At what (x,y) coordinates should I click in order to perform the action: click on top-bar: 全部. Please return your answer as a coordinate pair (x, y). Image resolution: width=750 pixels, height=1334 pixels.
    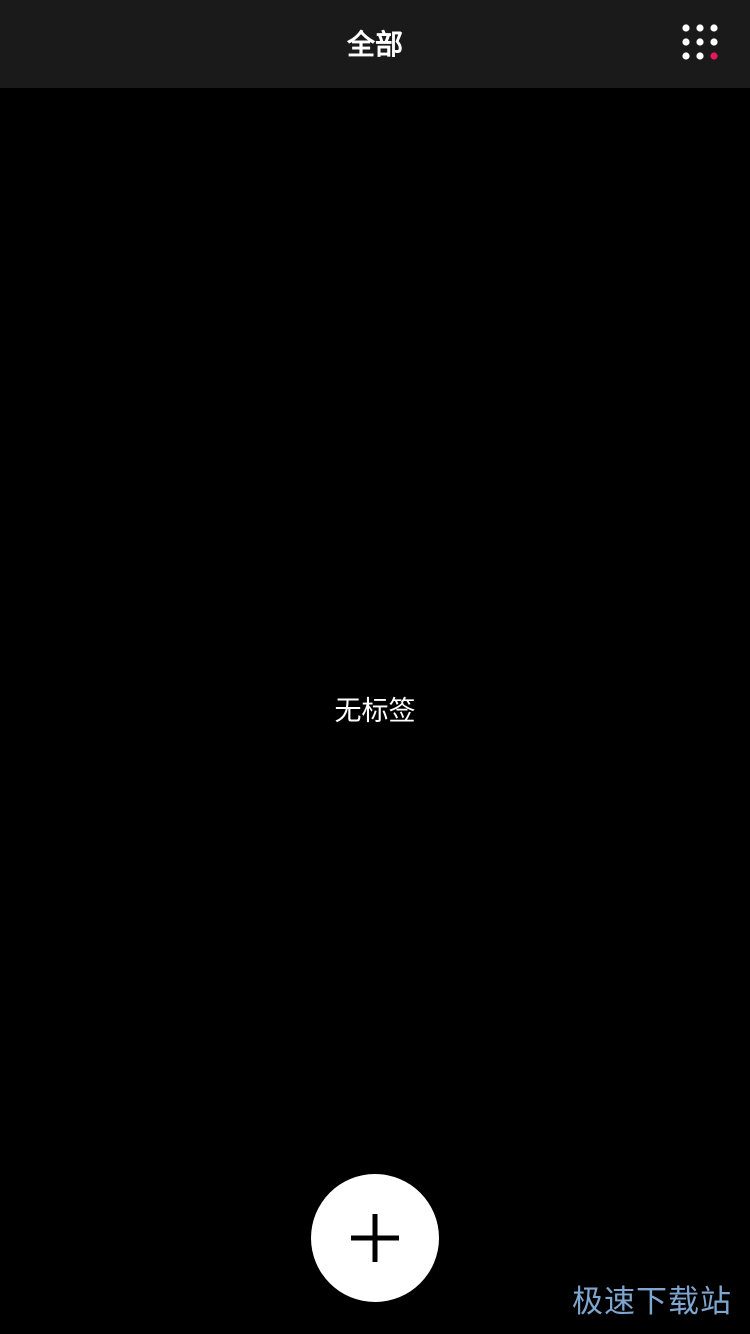
    Looking at the image, I should click on (375, 44).